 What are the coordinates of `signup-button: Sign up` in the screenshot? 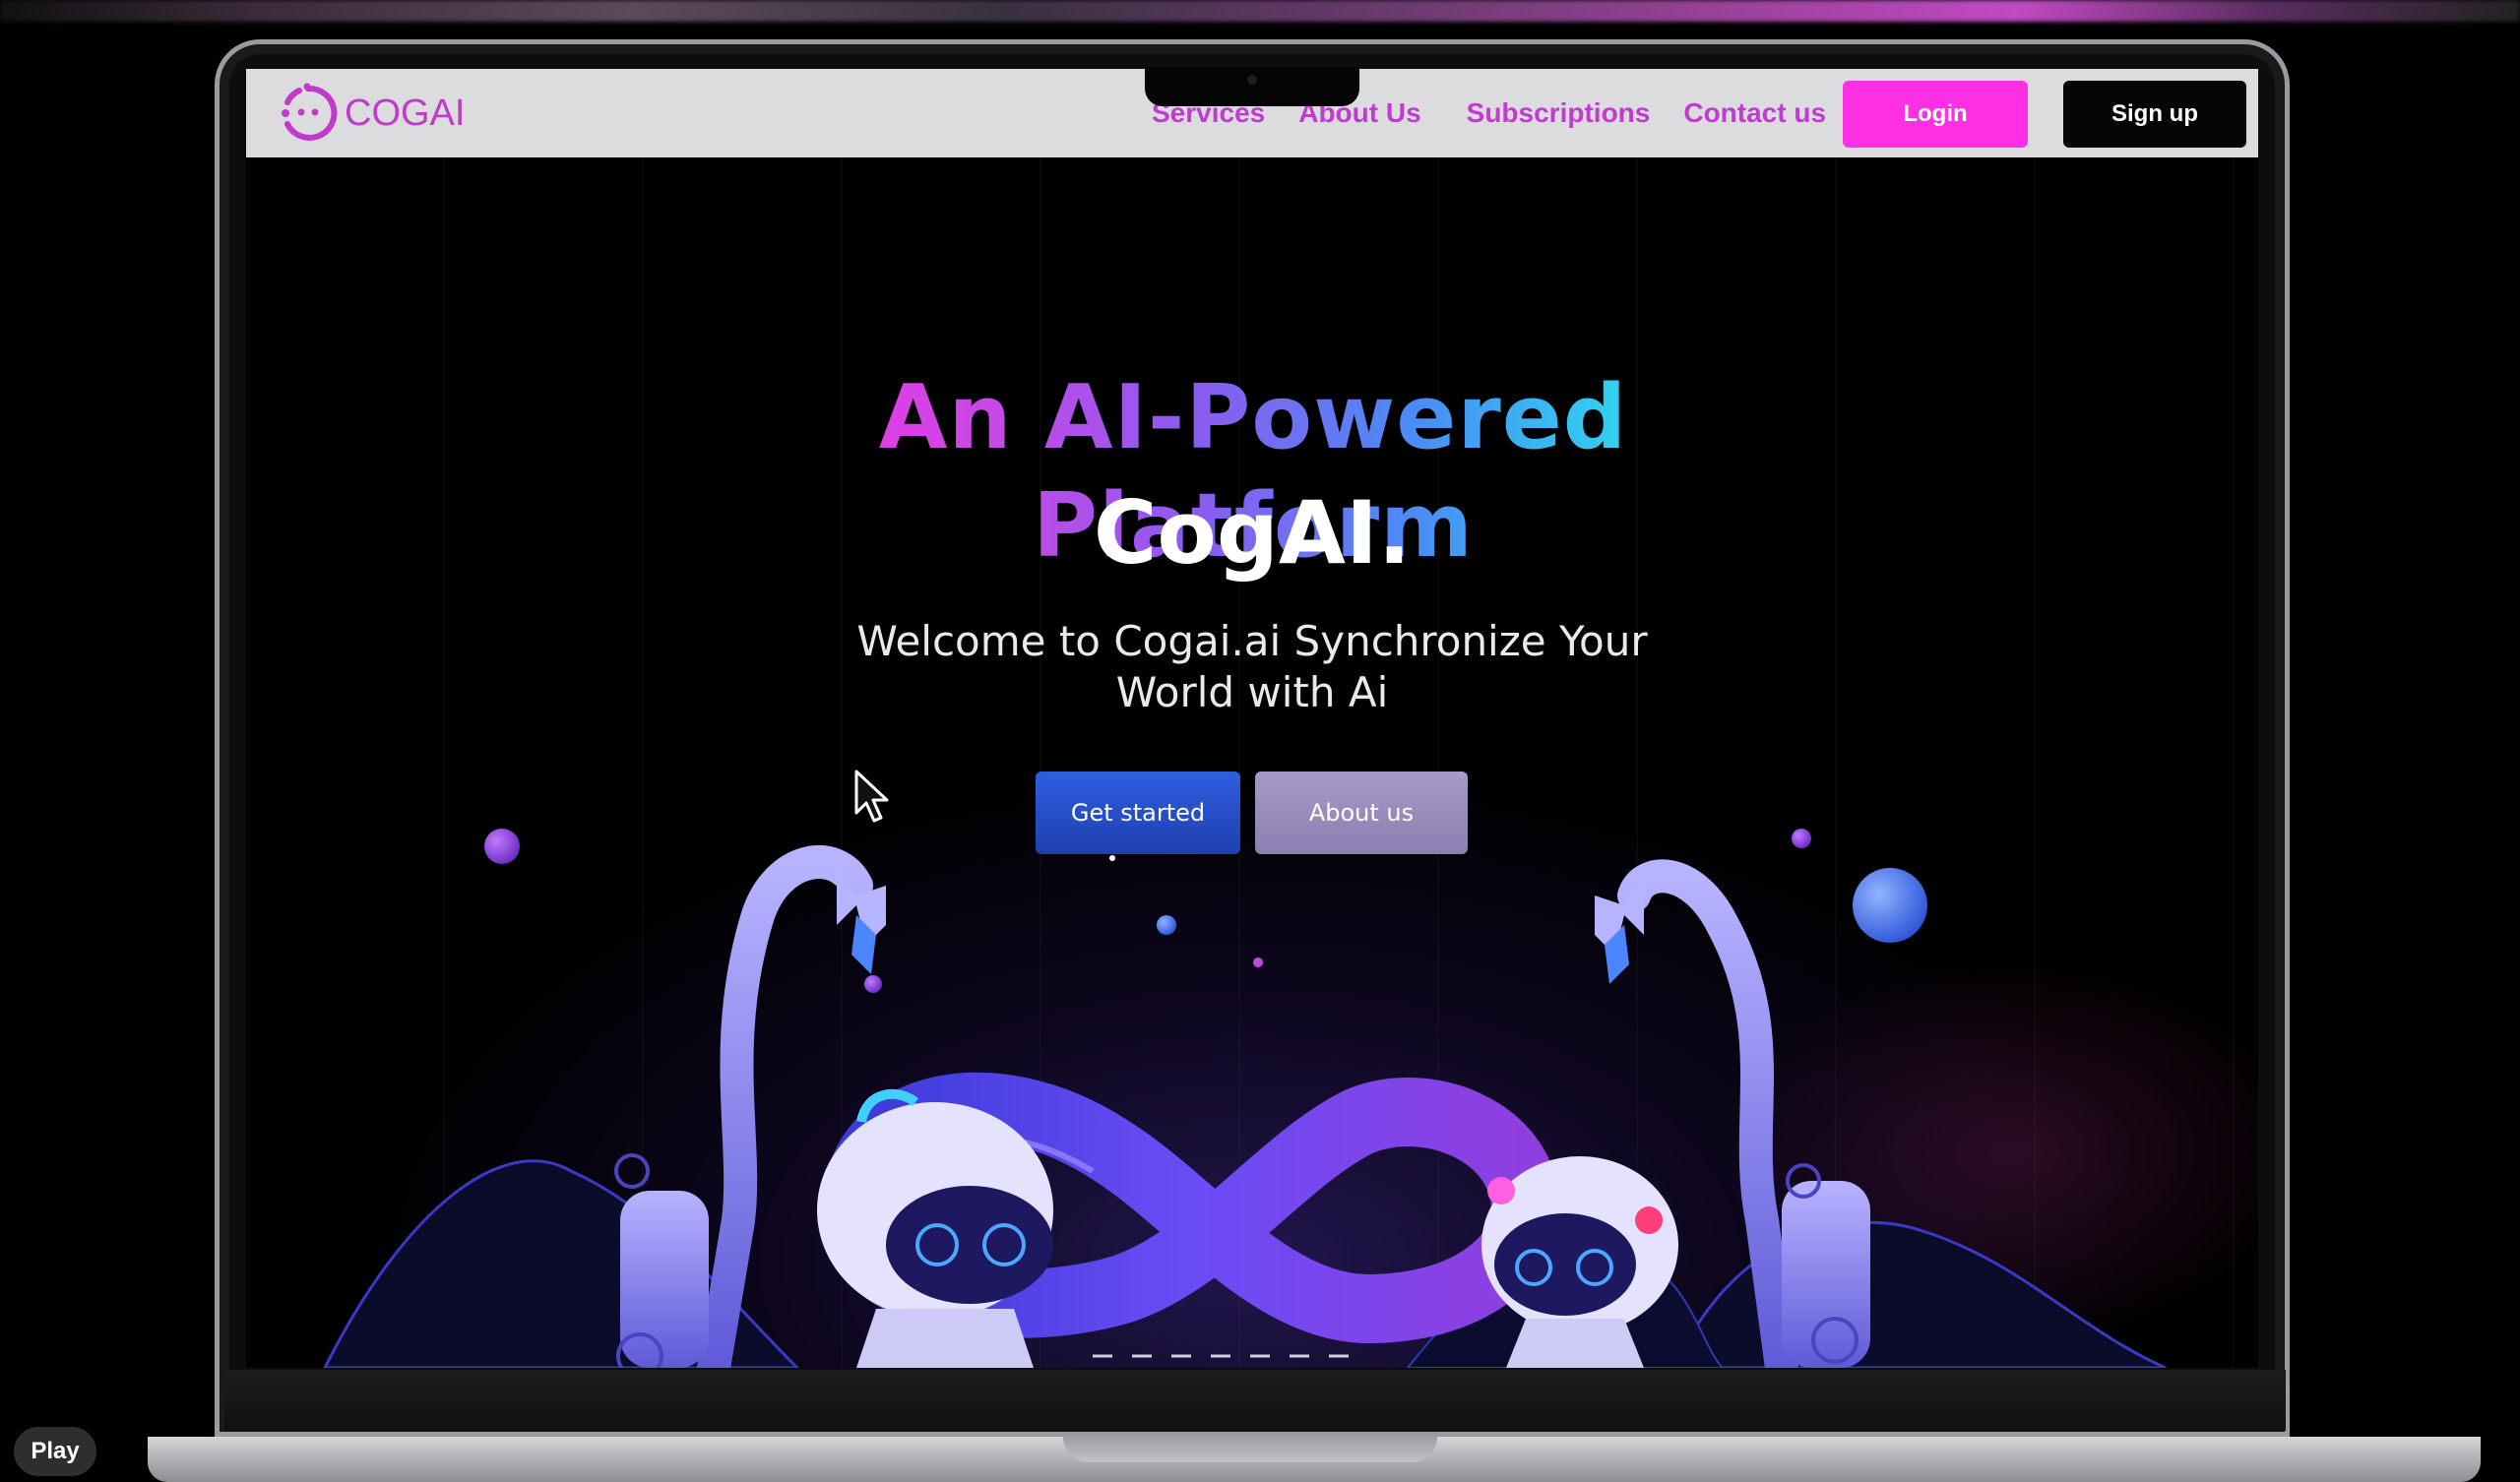 It's located at (2154, 114).